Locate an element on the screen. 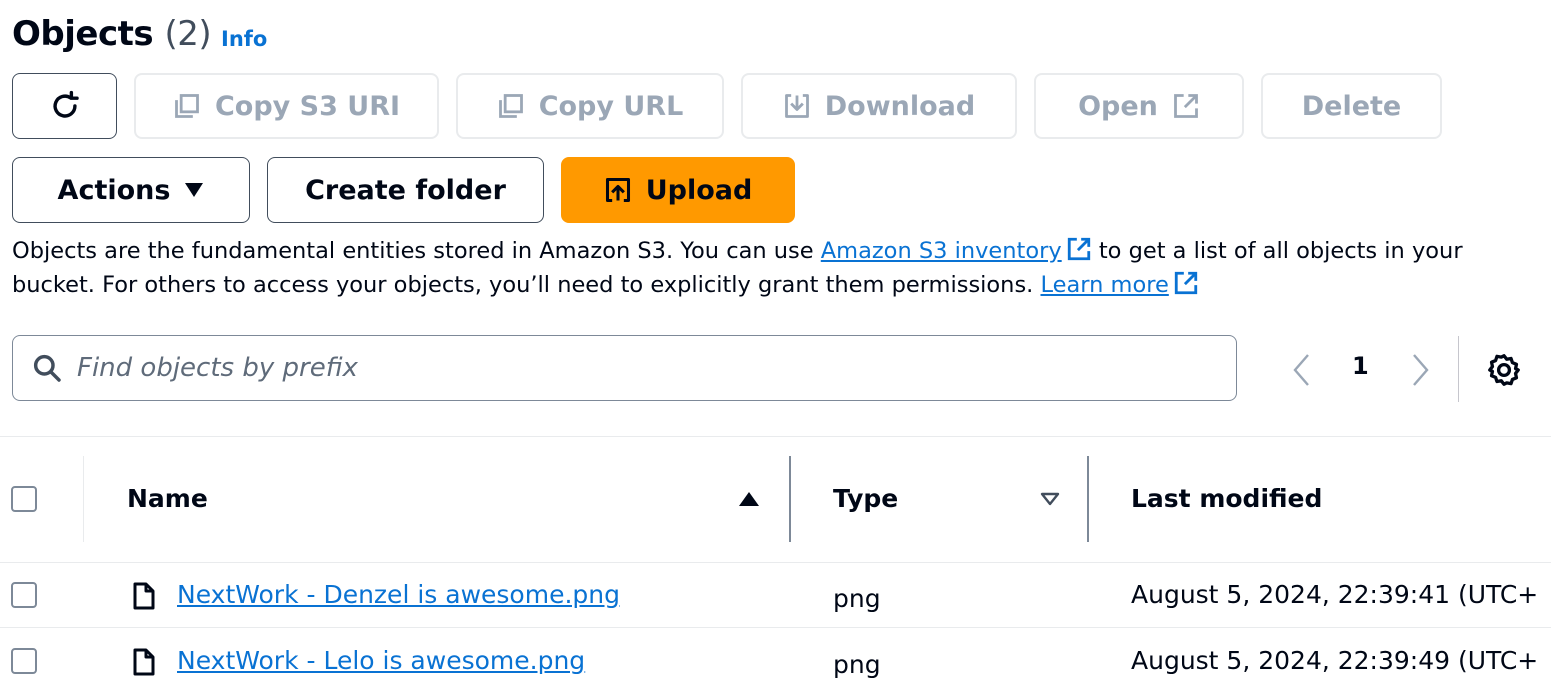 This screenshot has height=693, width=1551. copy-s3-uri-button: Copy S3 URI is located at coordinates (286, 106).